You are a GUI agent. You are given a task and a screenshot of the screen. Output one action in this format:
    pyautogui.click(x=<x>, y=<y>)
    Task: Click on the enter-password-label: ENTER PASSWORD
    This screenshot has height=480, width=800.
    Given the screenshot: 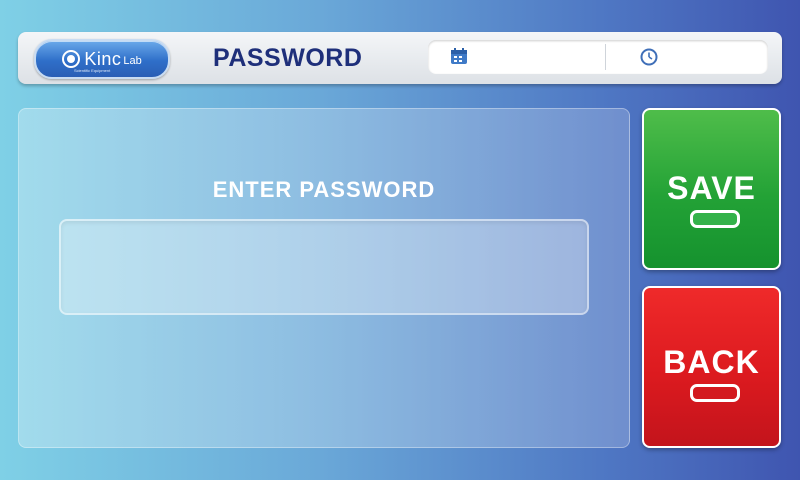 What is the action you would take?
    pyautogui.click(x=324, y=189)
    